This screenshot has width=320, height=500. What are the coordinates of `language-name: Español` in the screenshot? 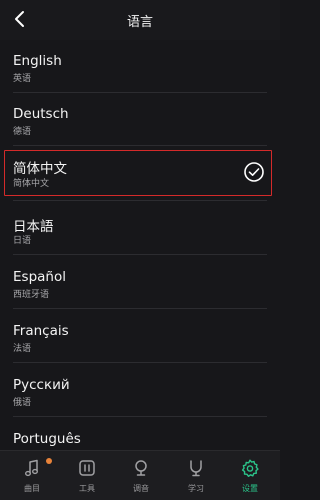 It's located at (39, 277).